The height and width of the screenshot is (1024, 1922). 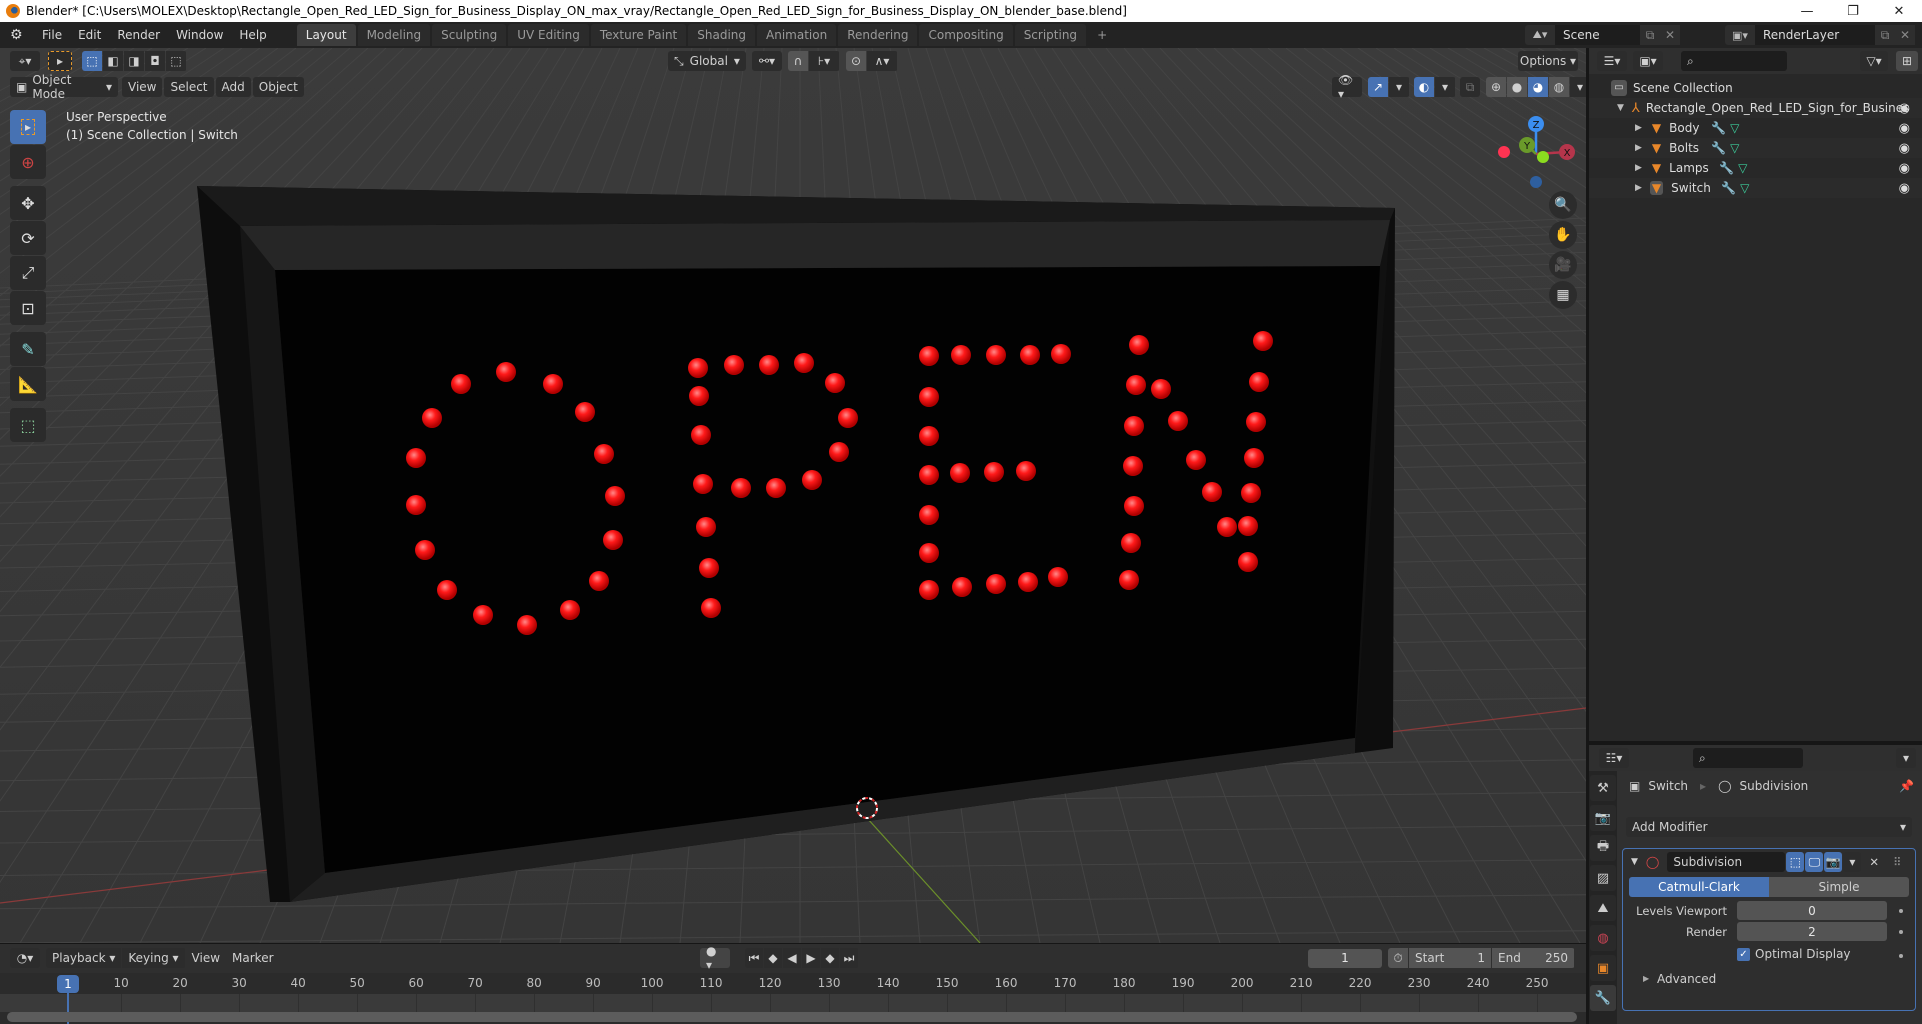 What do you see at coordinates (1734, 61) in the screenshot?
I see `outliner-search: ⌕` at bounding box center [1734, 61].